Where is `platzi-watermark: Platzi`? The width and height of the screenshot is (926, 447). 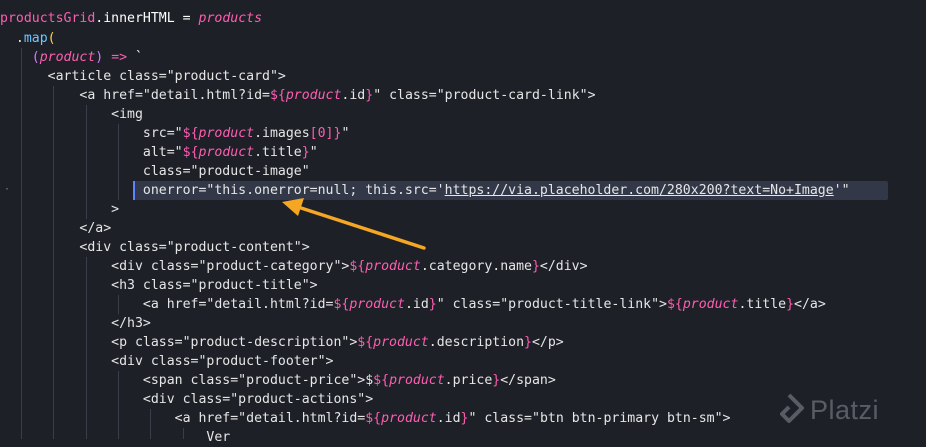
platzi-watermark: Platzi is located at coordinates (844, 410).